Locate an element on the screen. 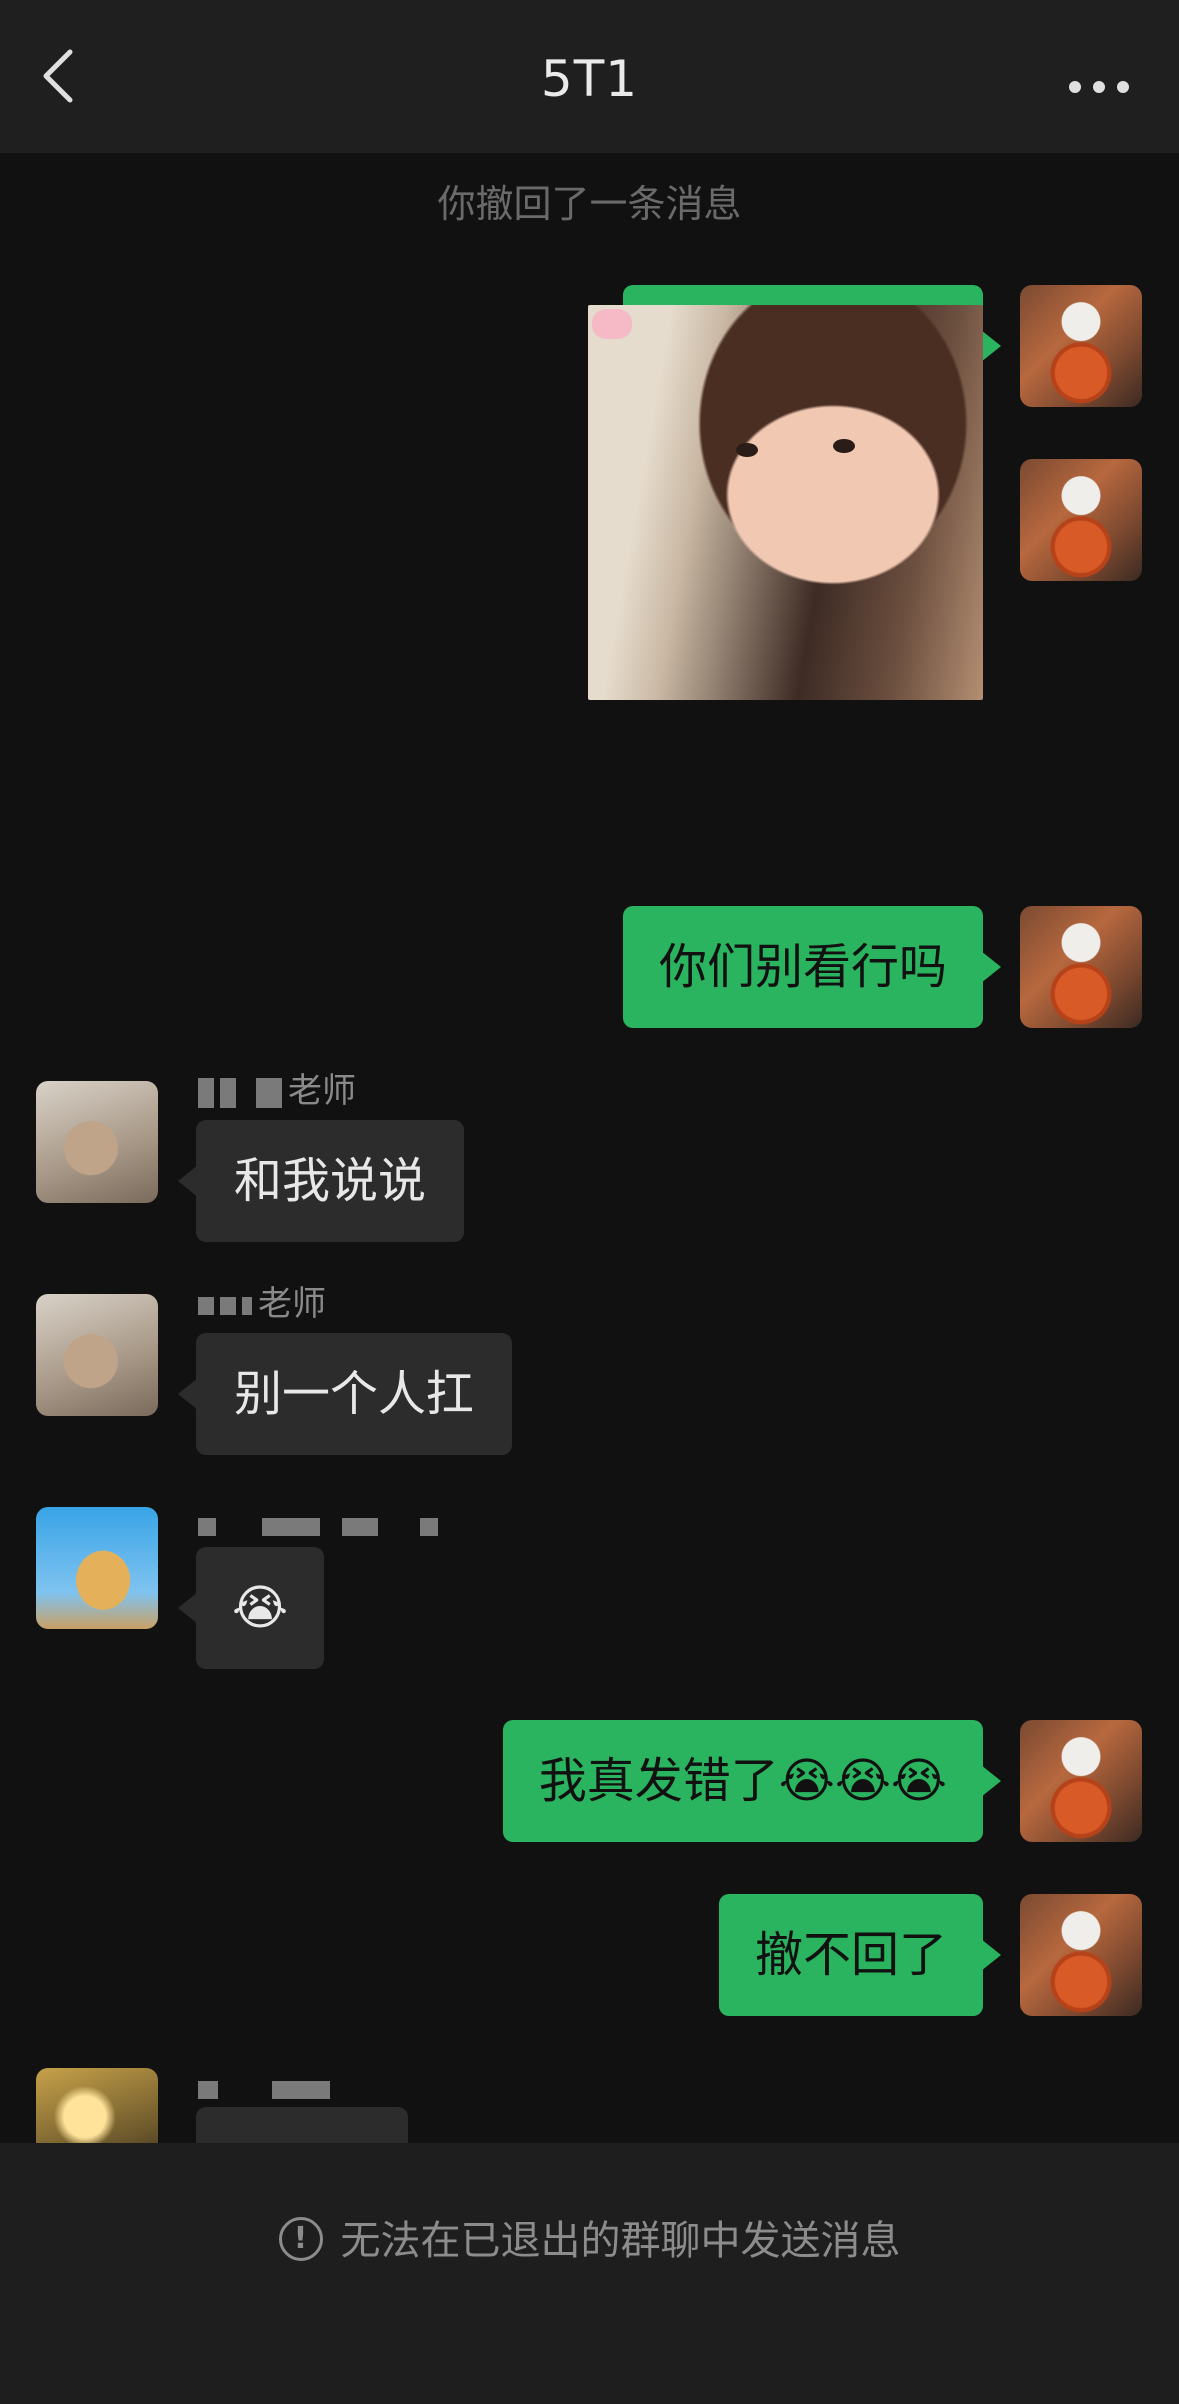 The height and width of the screenshot is (2404, 1179). message-bubble-self: 撤不回了 is located at coordinates (860, 1955).